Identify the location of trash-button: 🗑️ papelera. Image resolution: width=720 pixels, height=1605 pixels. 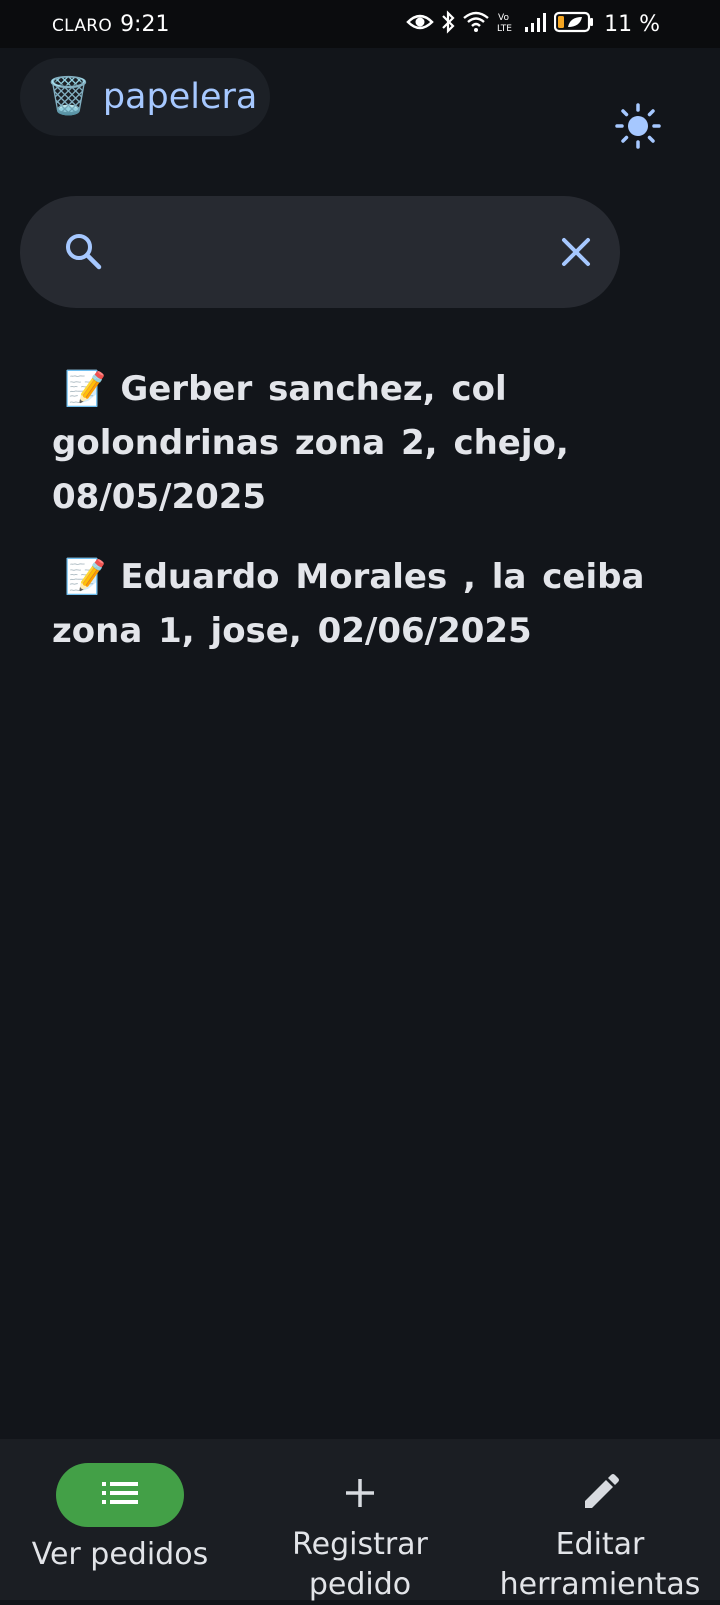
(145, 97).